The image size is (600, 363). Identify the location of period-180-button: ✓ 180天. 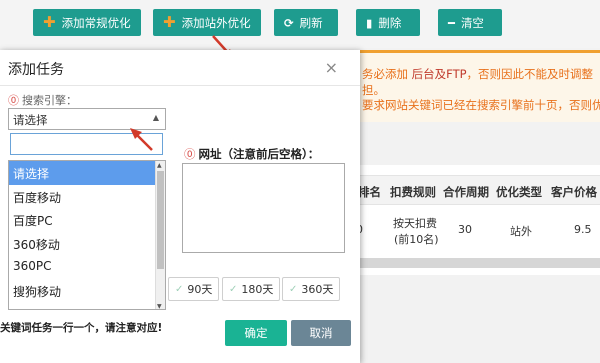
(251, 289).